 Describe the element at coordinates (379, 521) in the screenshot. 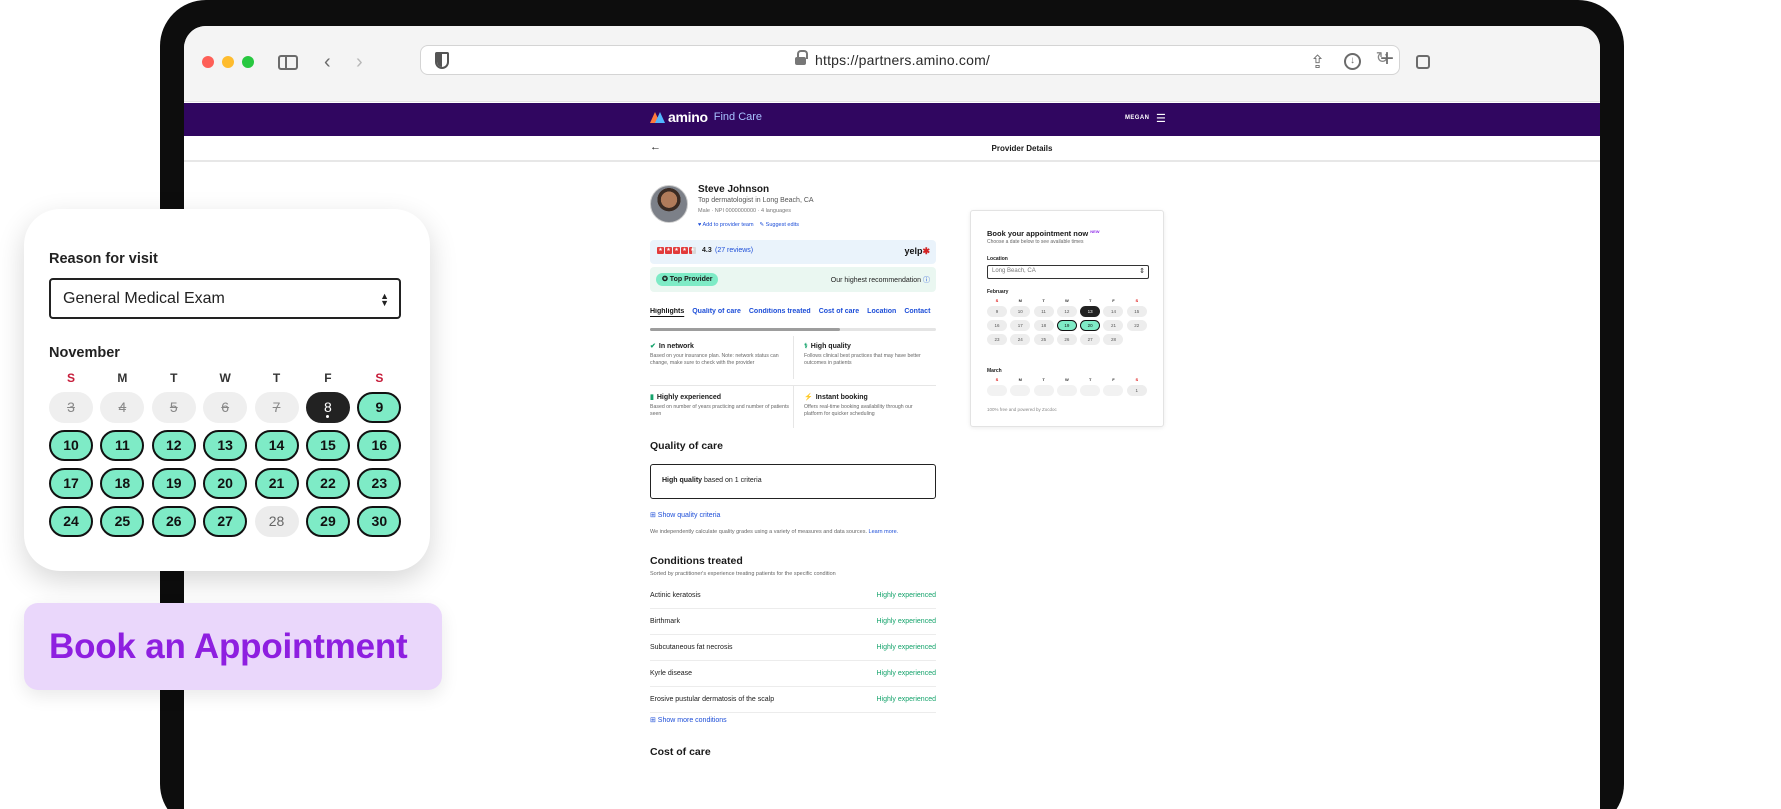

I see `calendar-day: 30` at that location.